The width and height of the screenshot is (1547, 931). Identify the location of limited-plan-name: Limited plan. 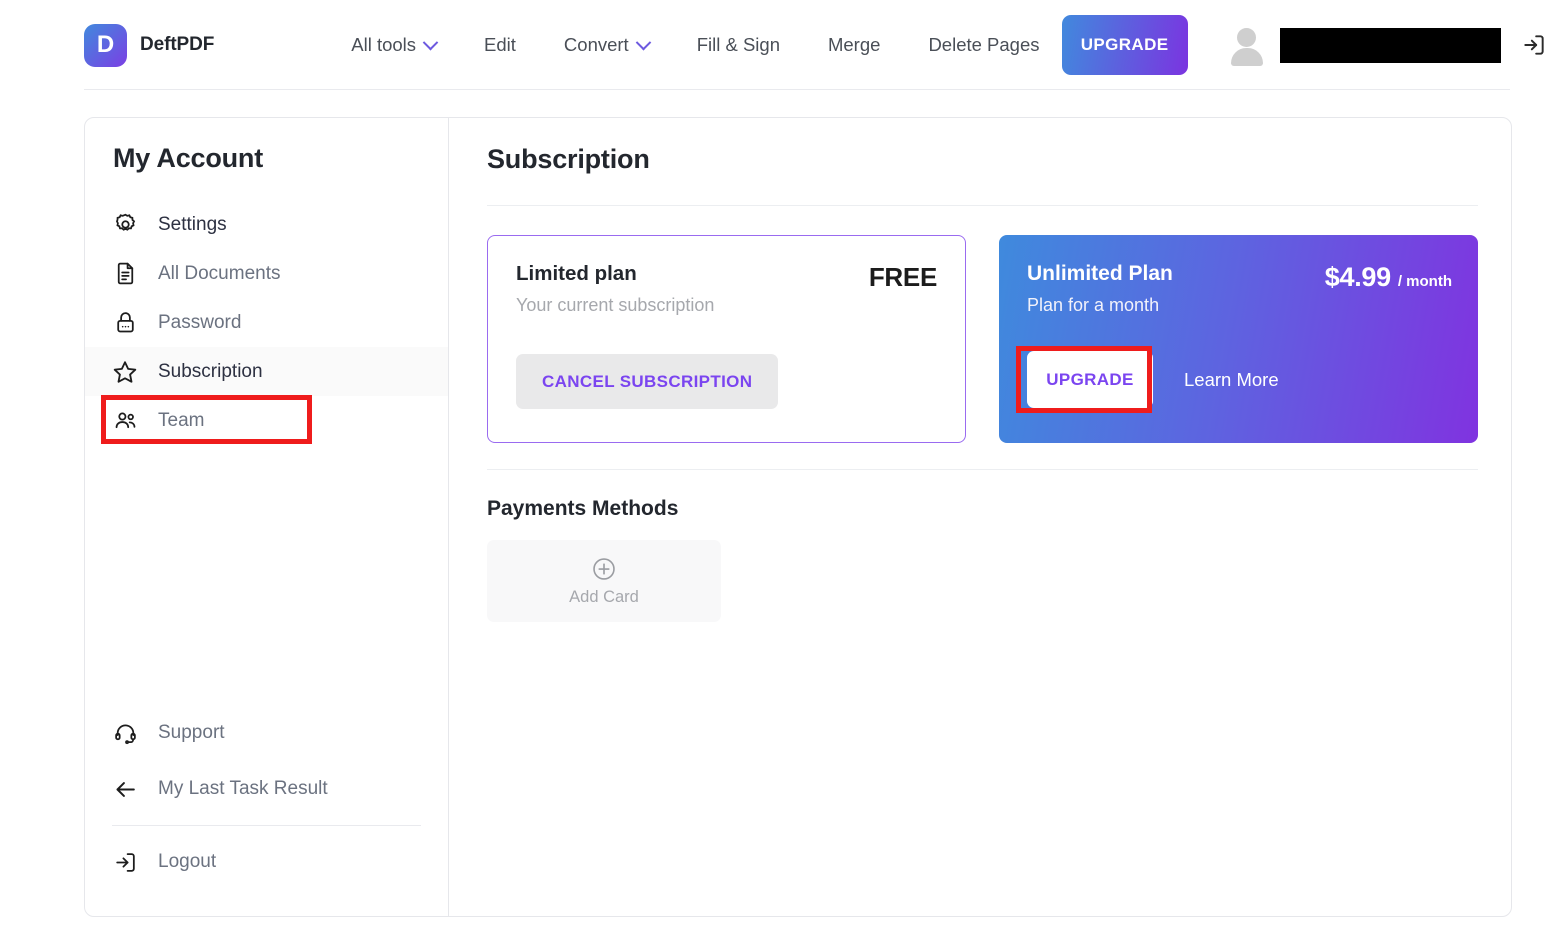
(576, 273).